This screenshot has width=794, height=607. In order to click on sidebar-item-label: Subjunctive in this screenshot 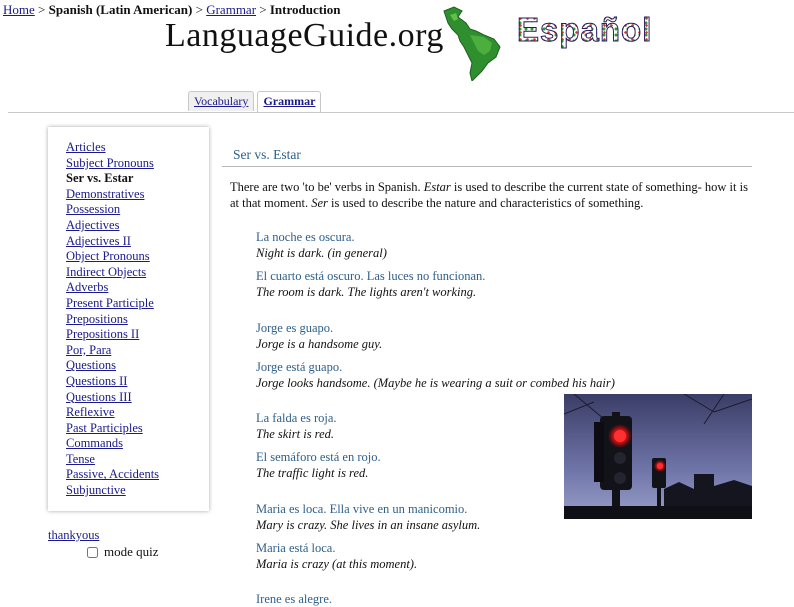, I will do `click(96, 490)`.